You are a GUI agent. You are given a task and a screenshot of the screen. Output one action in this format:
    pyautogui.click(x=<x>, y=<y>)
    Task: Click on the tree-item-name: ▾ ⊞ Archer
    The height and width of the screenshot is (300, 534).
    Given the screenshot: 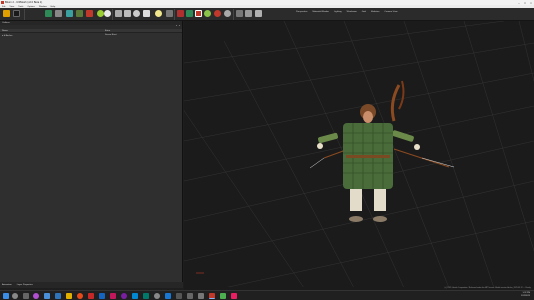 What is the action you would take?
    pyautogui.click(x=7, y=35)
    